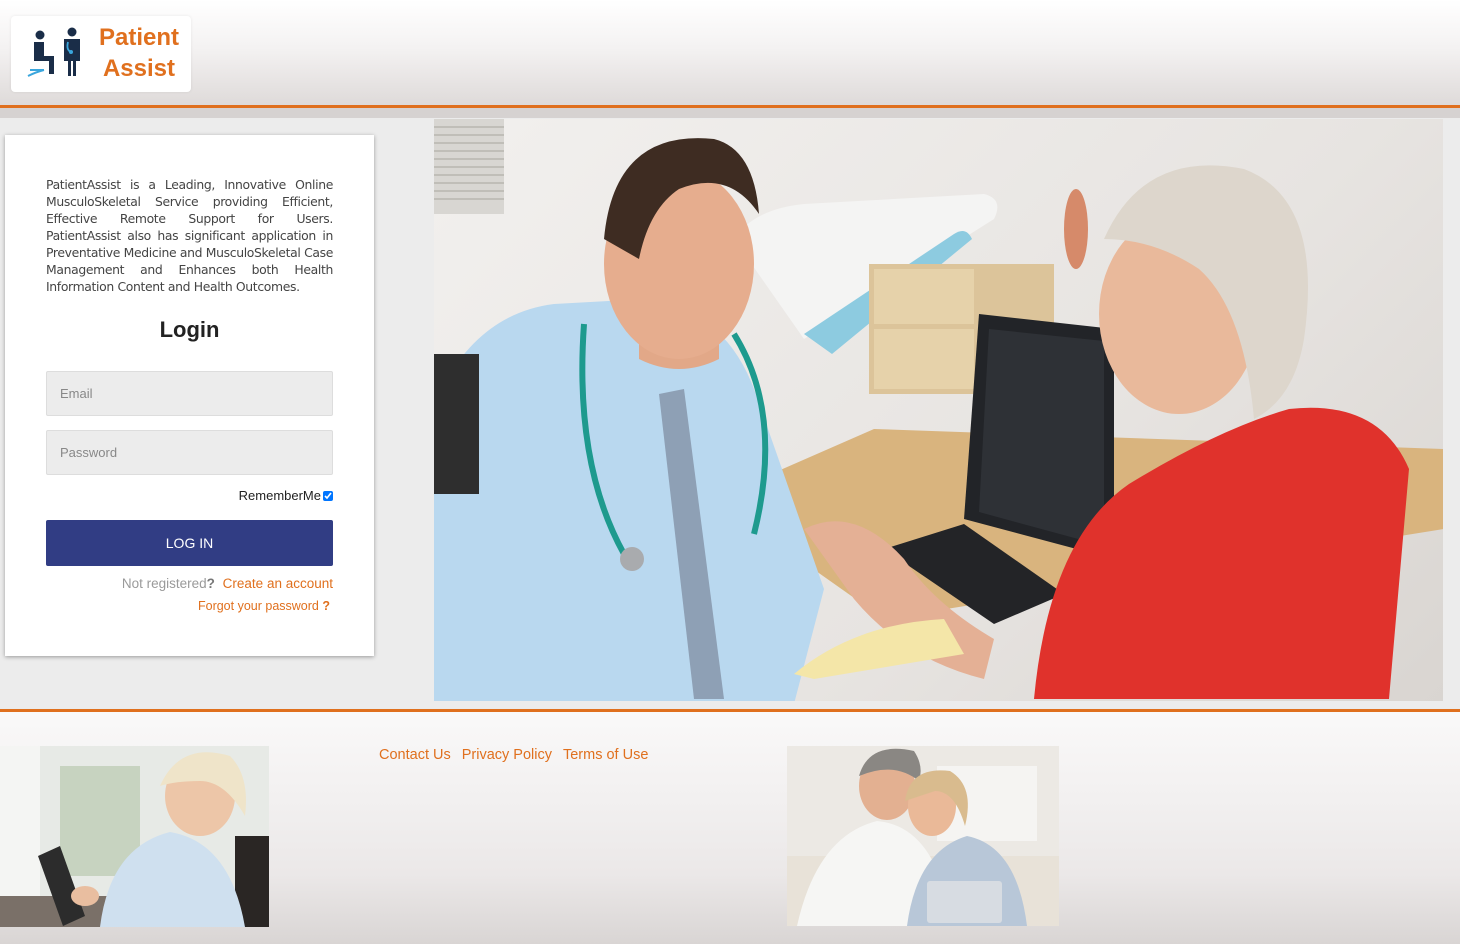  I want to click on header-band, so click(730, 113).